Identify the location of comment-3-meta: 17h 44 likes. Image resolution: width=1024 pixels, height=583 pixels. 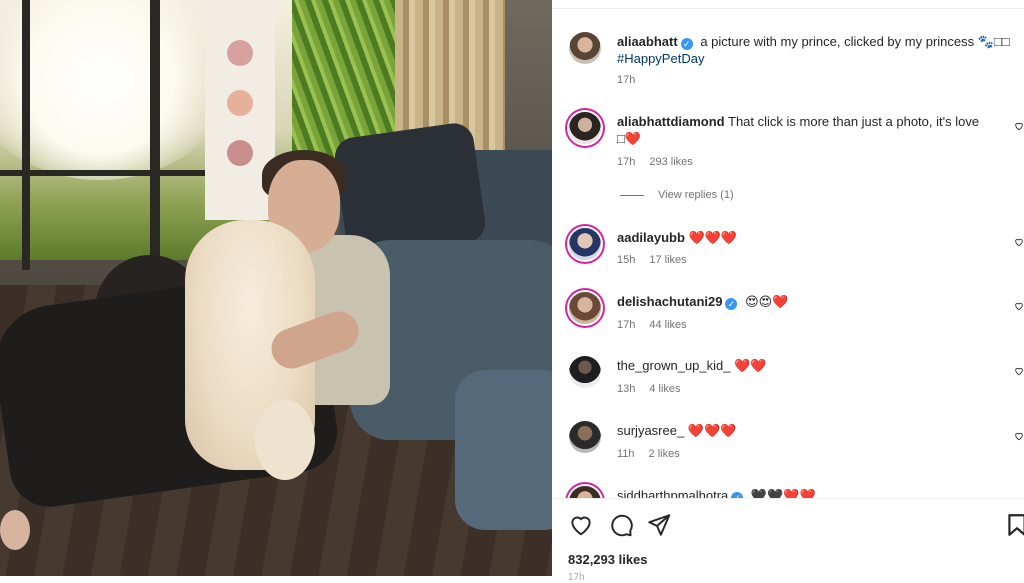
(652, 325).